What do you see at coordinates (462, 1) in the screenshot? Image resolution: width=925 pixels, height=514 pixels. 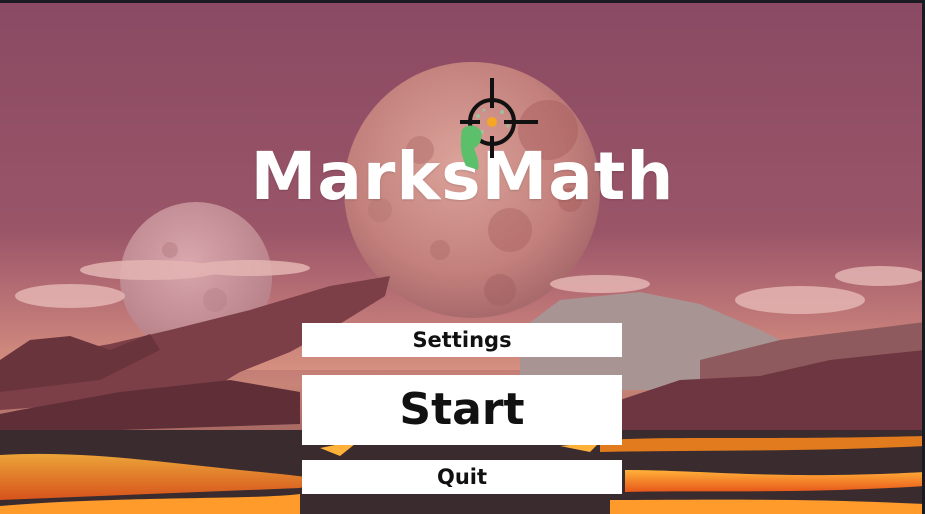 I see `window-edge-top` at bounding box center [462, 1].